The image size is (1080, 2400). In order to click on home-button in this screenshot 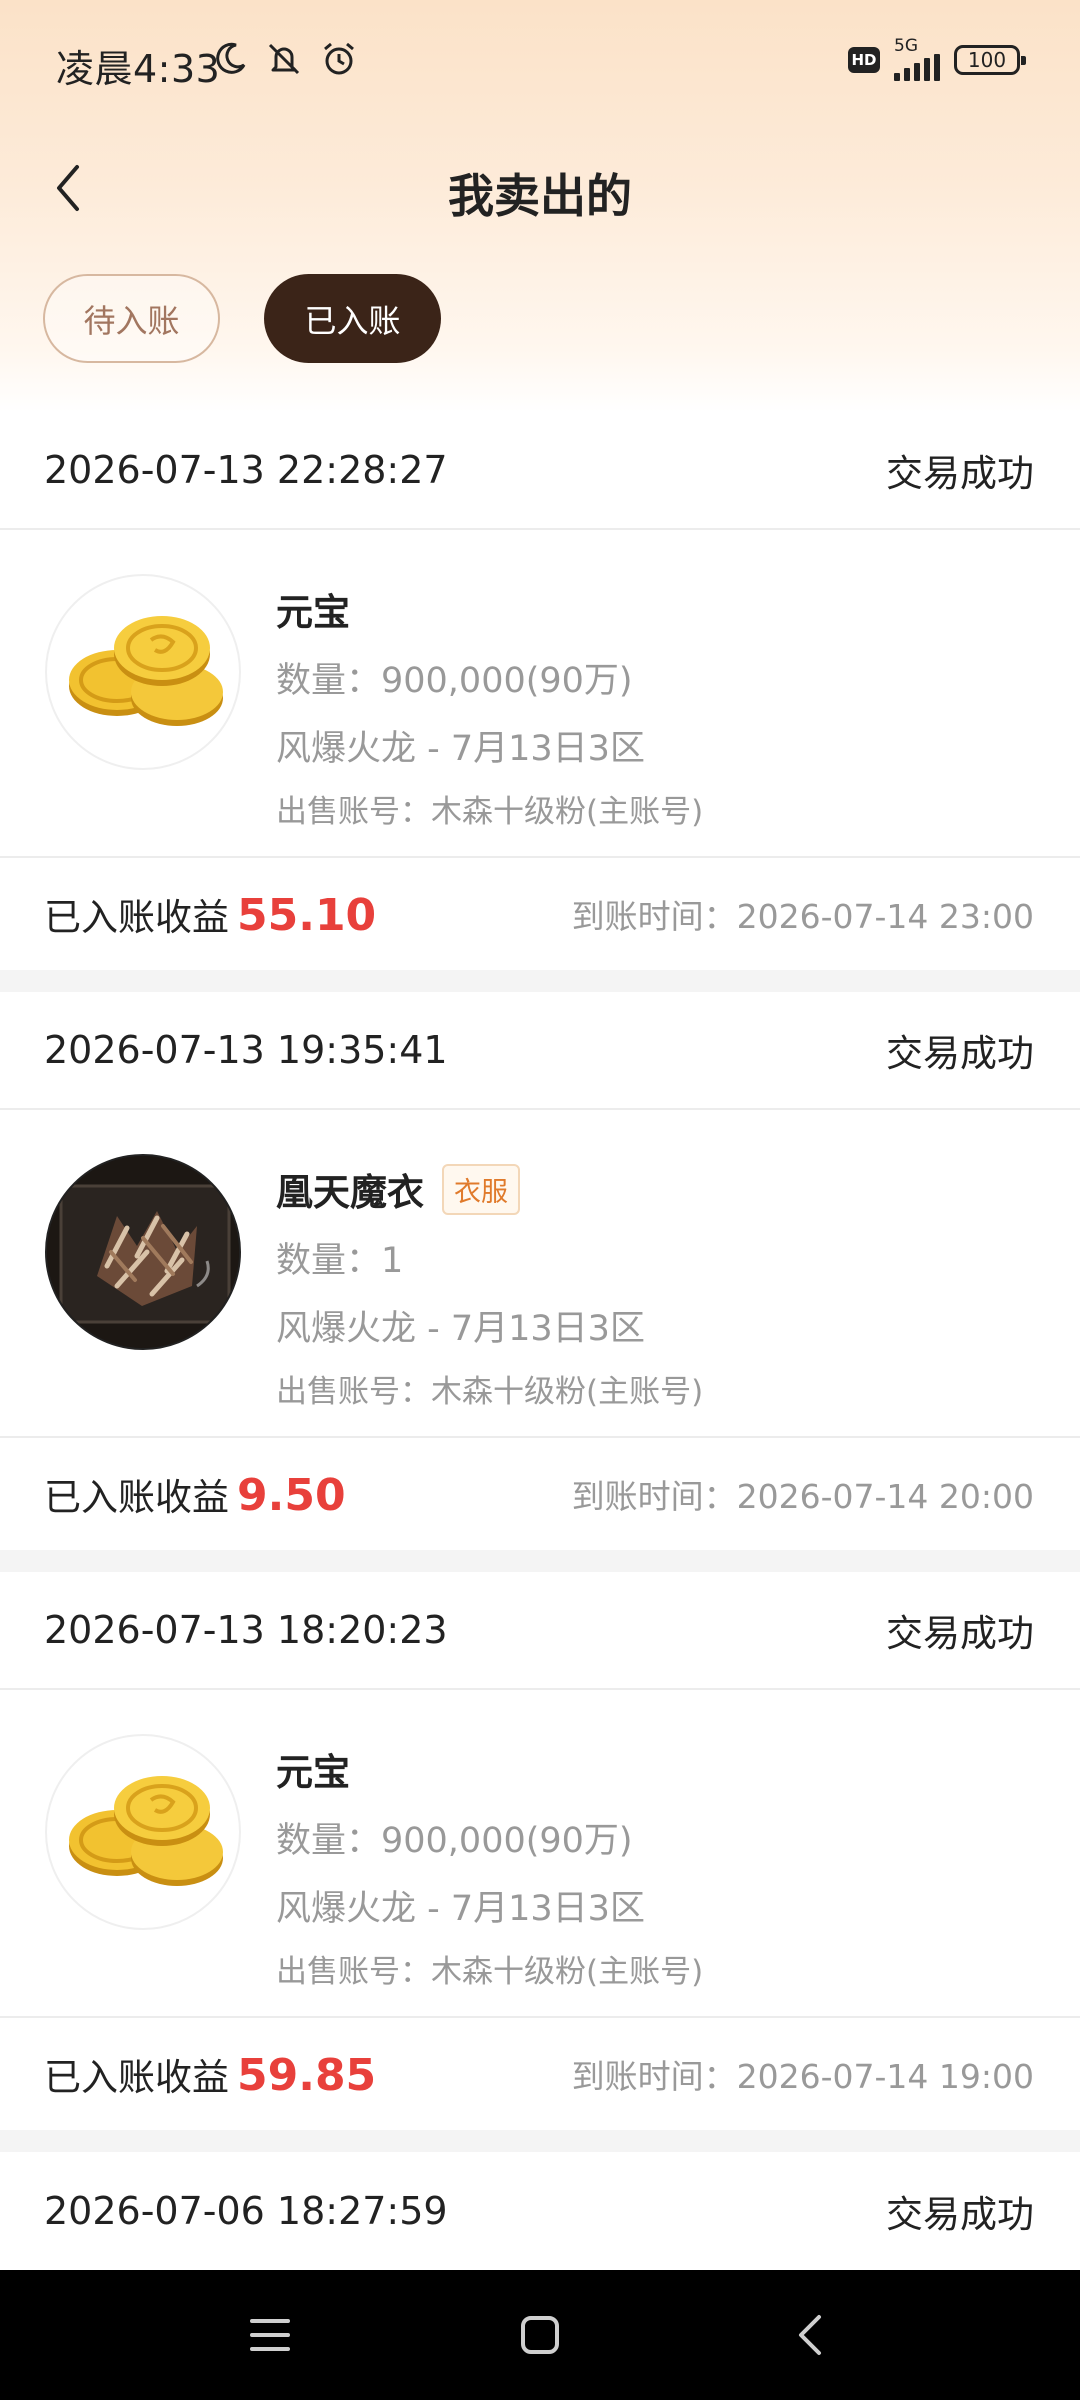, I will do `click(540, 2335)`.